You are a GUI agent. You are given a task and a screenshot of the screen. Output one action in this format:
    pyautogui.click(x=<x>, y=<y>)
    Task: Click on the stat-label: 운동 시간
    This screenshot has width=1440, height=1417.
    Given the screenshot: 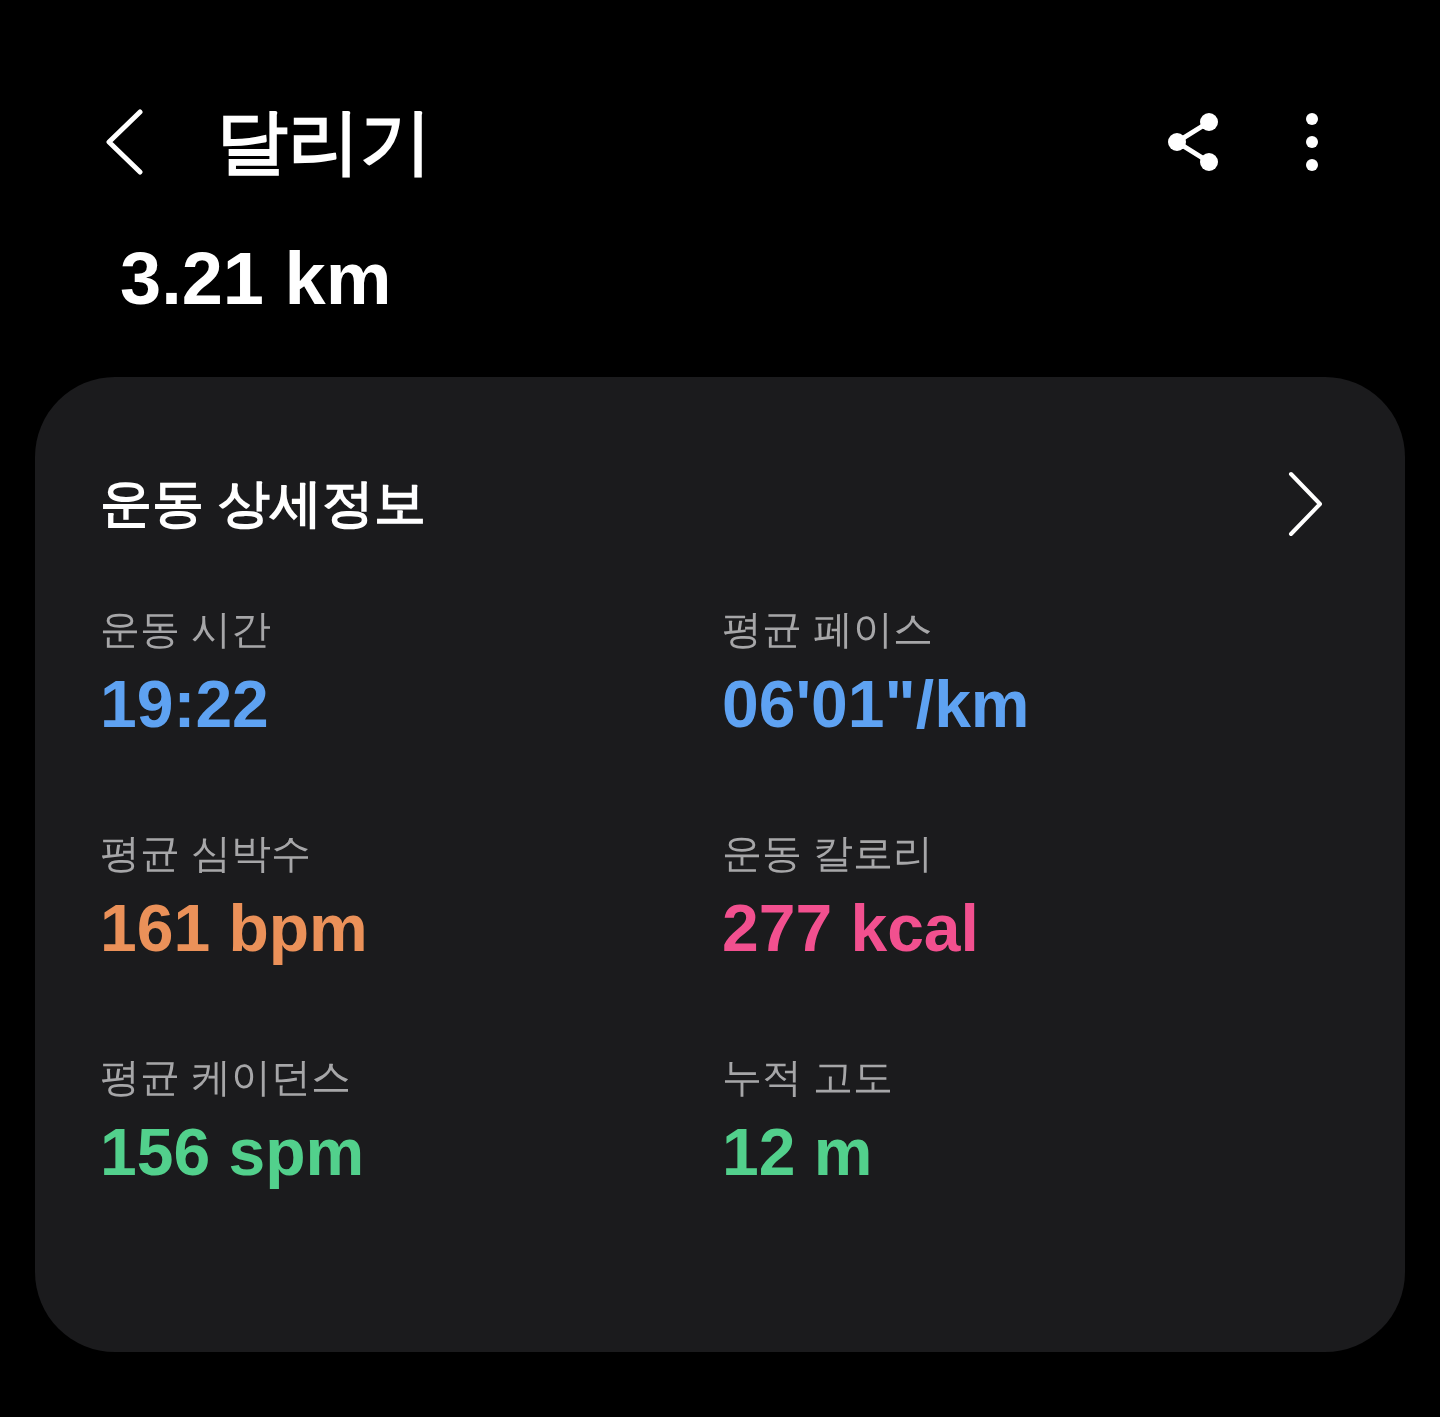 What is the action you would take?
    pyautogui.click(x=186, y=629)
    